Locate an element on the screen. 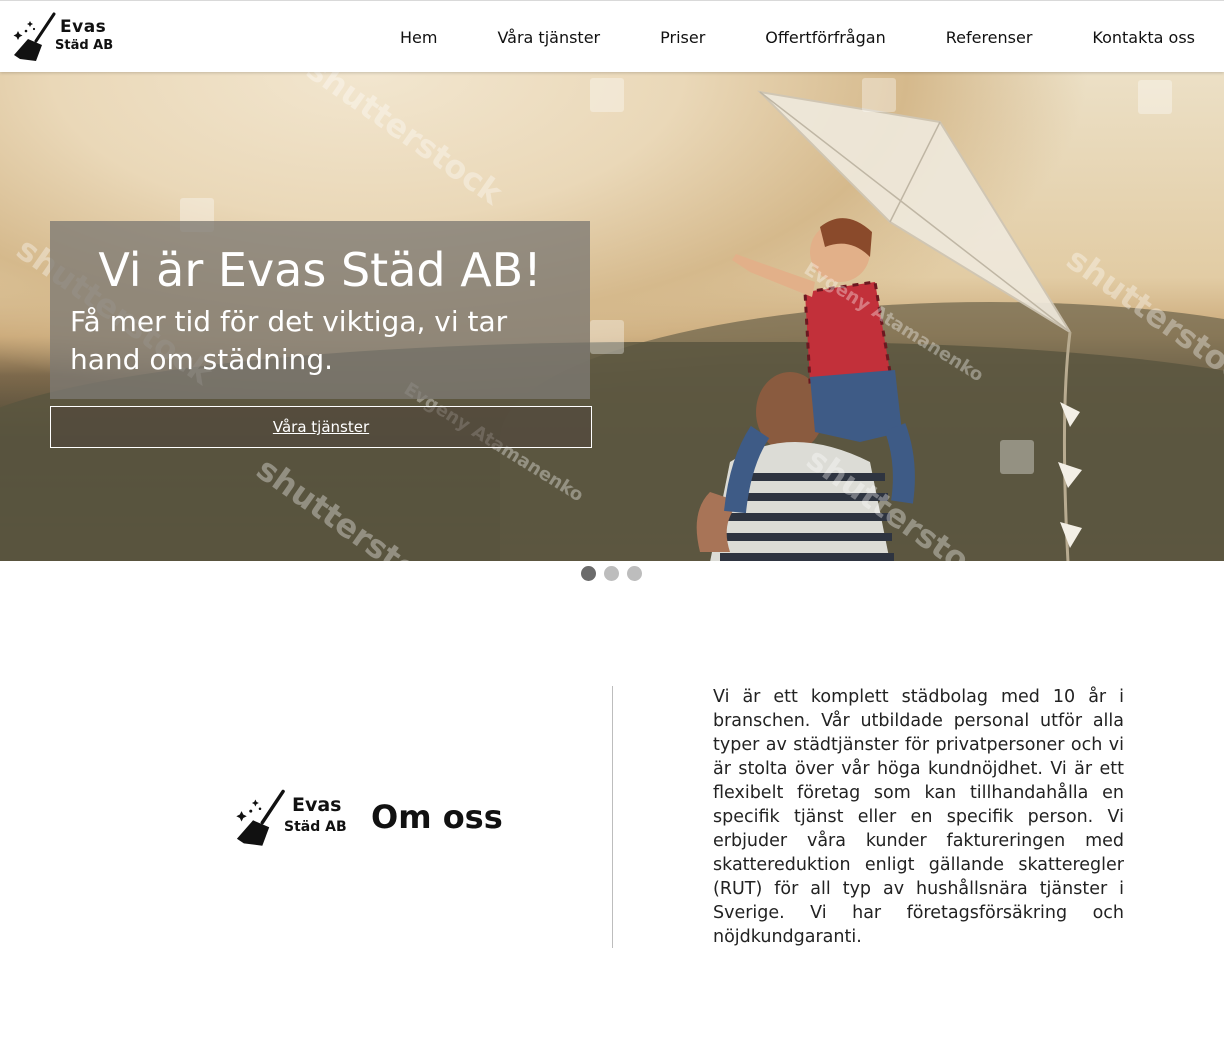 This screenshot has height=1046, width=1224. logo: Evas Städ AB is located at coordinates (65, 37).